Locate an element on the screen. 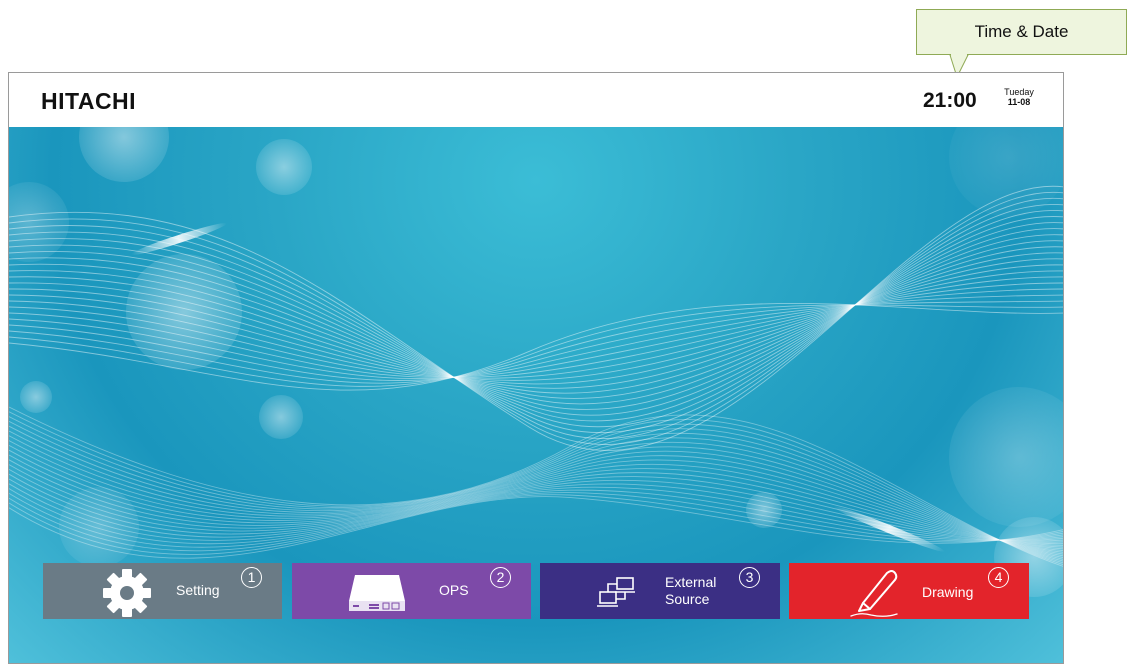  external-label-line1: External is located at coordinates (691, 582).